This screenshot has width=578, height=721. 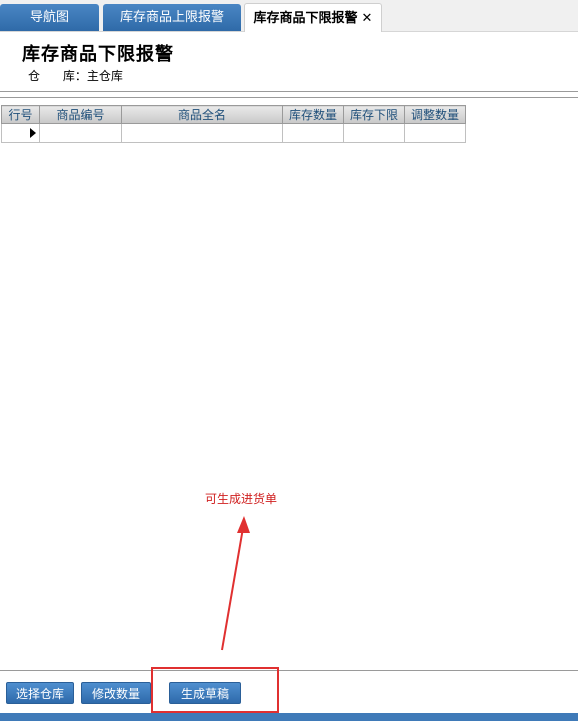 I want to click on status-bar, so click(x=289, y=717).